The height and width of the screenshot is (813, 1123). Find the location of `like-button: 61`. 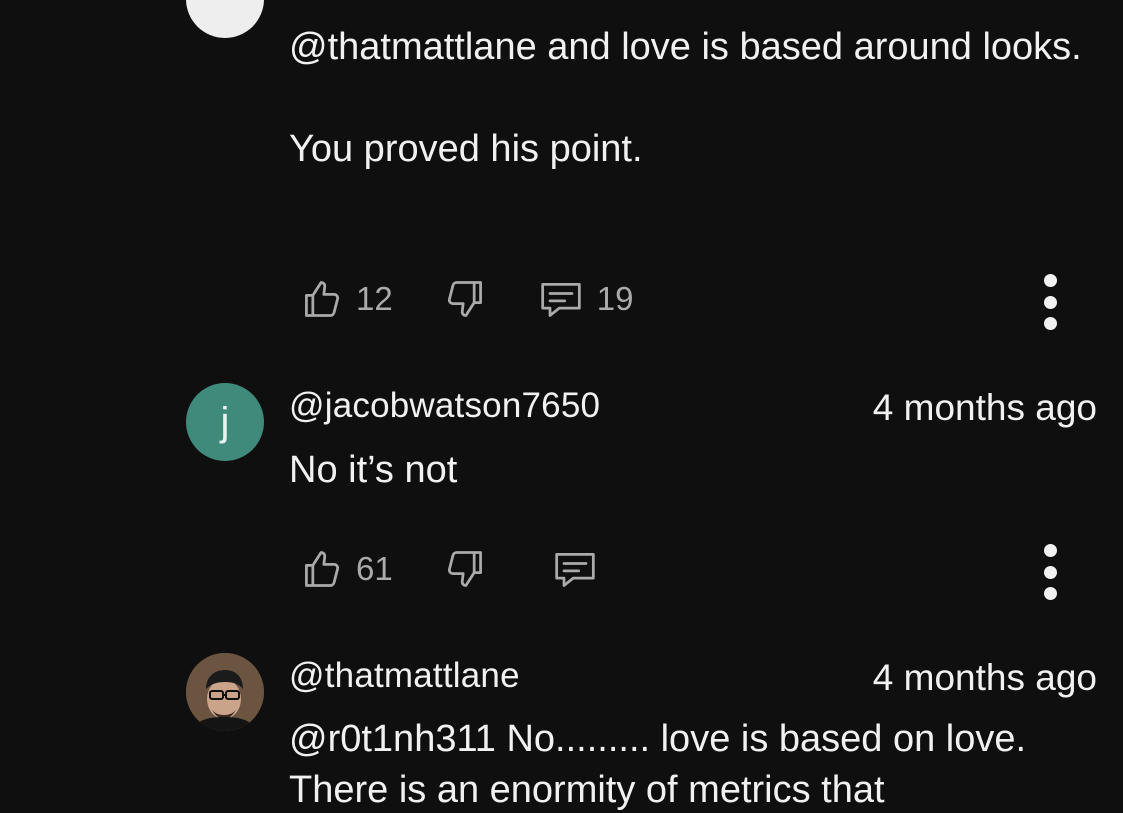

like-button: 61 is located at coordinates (346, 569).